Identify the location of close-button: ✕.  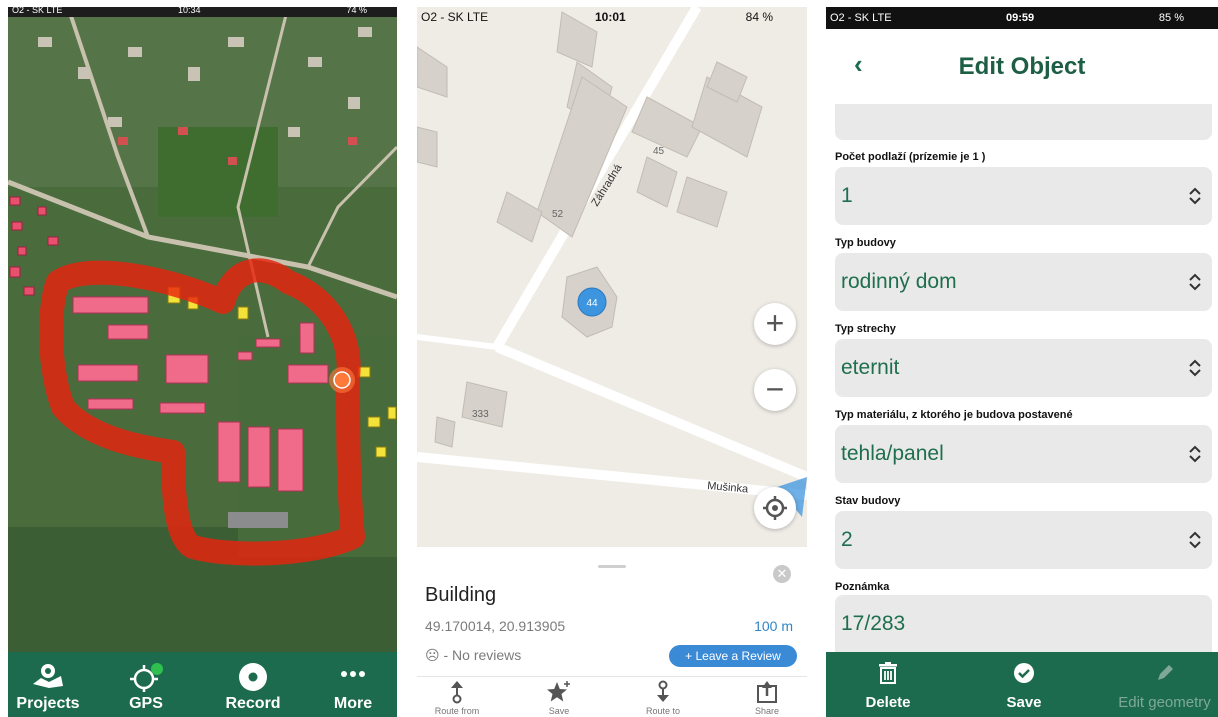
(782, 574).